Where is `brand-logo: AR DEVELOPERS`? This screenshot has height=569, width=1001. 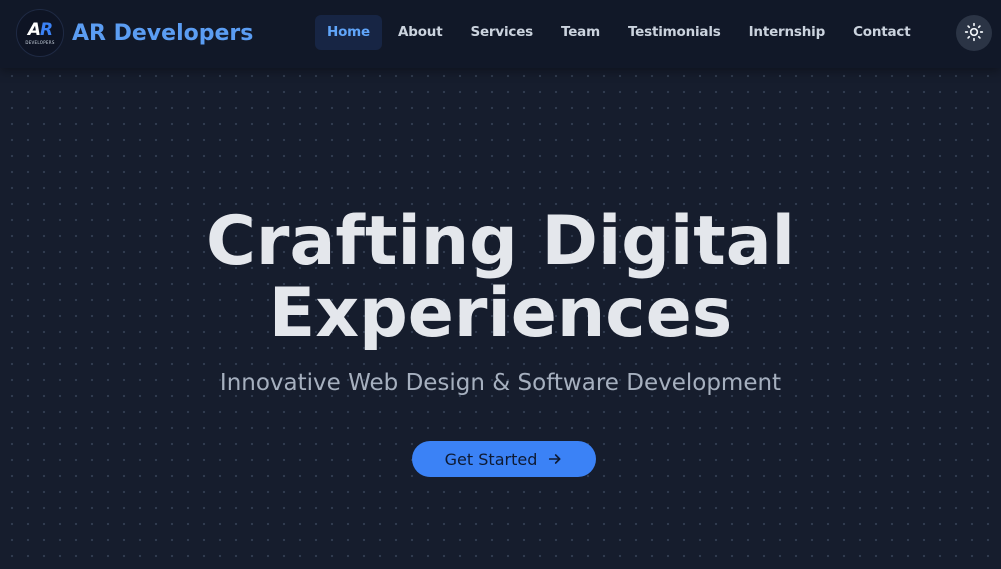 brand-logo: AR DEVELOPERS is located at coordinates (40, 33).